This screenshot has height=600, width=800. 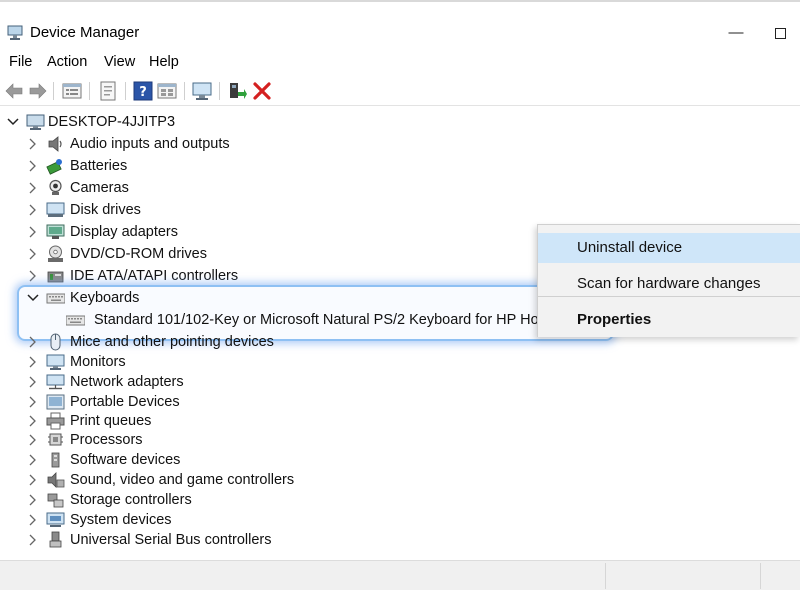 I want to click on computer-icon, so click(x=35, y=122).